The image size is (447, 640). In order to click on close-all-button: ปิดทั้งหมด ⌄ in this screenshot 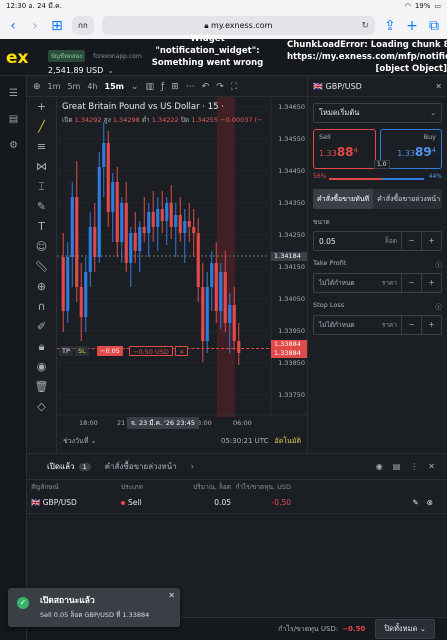, I will do `click(405, 629)`.